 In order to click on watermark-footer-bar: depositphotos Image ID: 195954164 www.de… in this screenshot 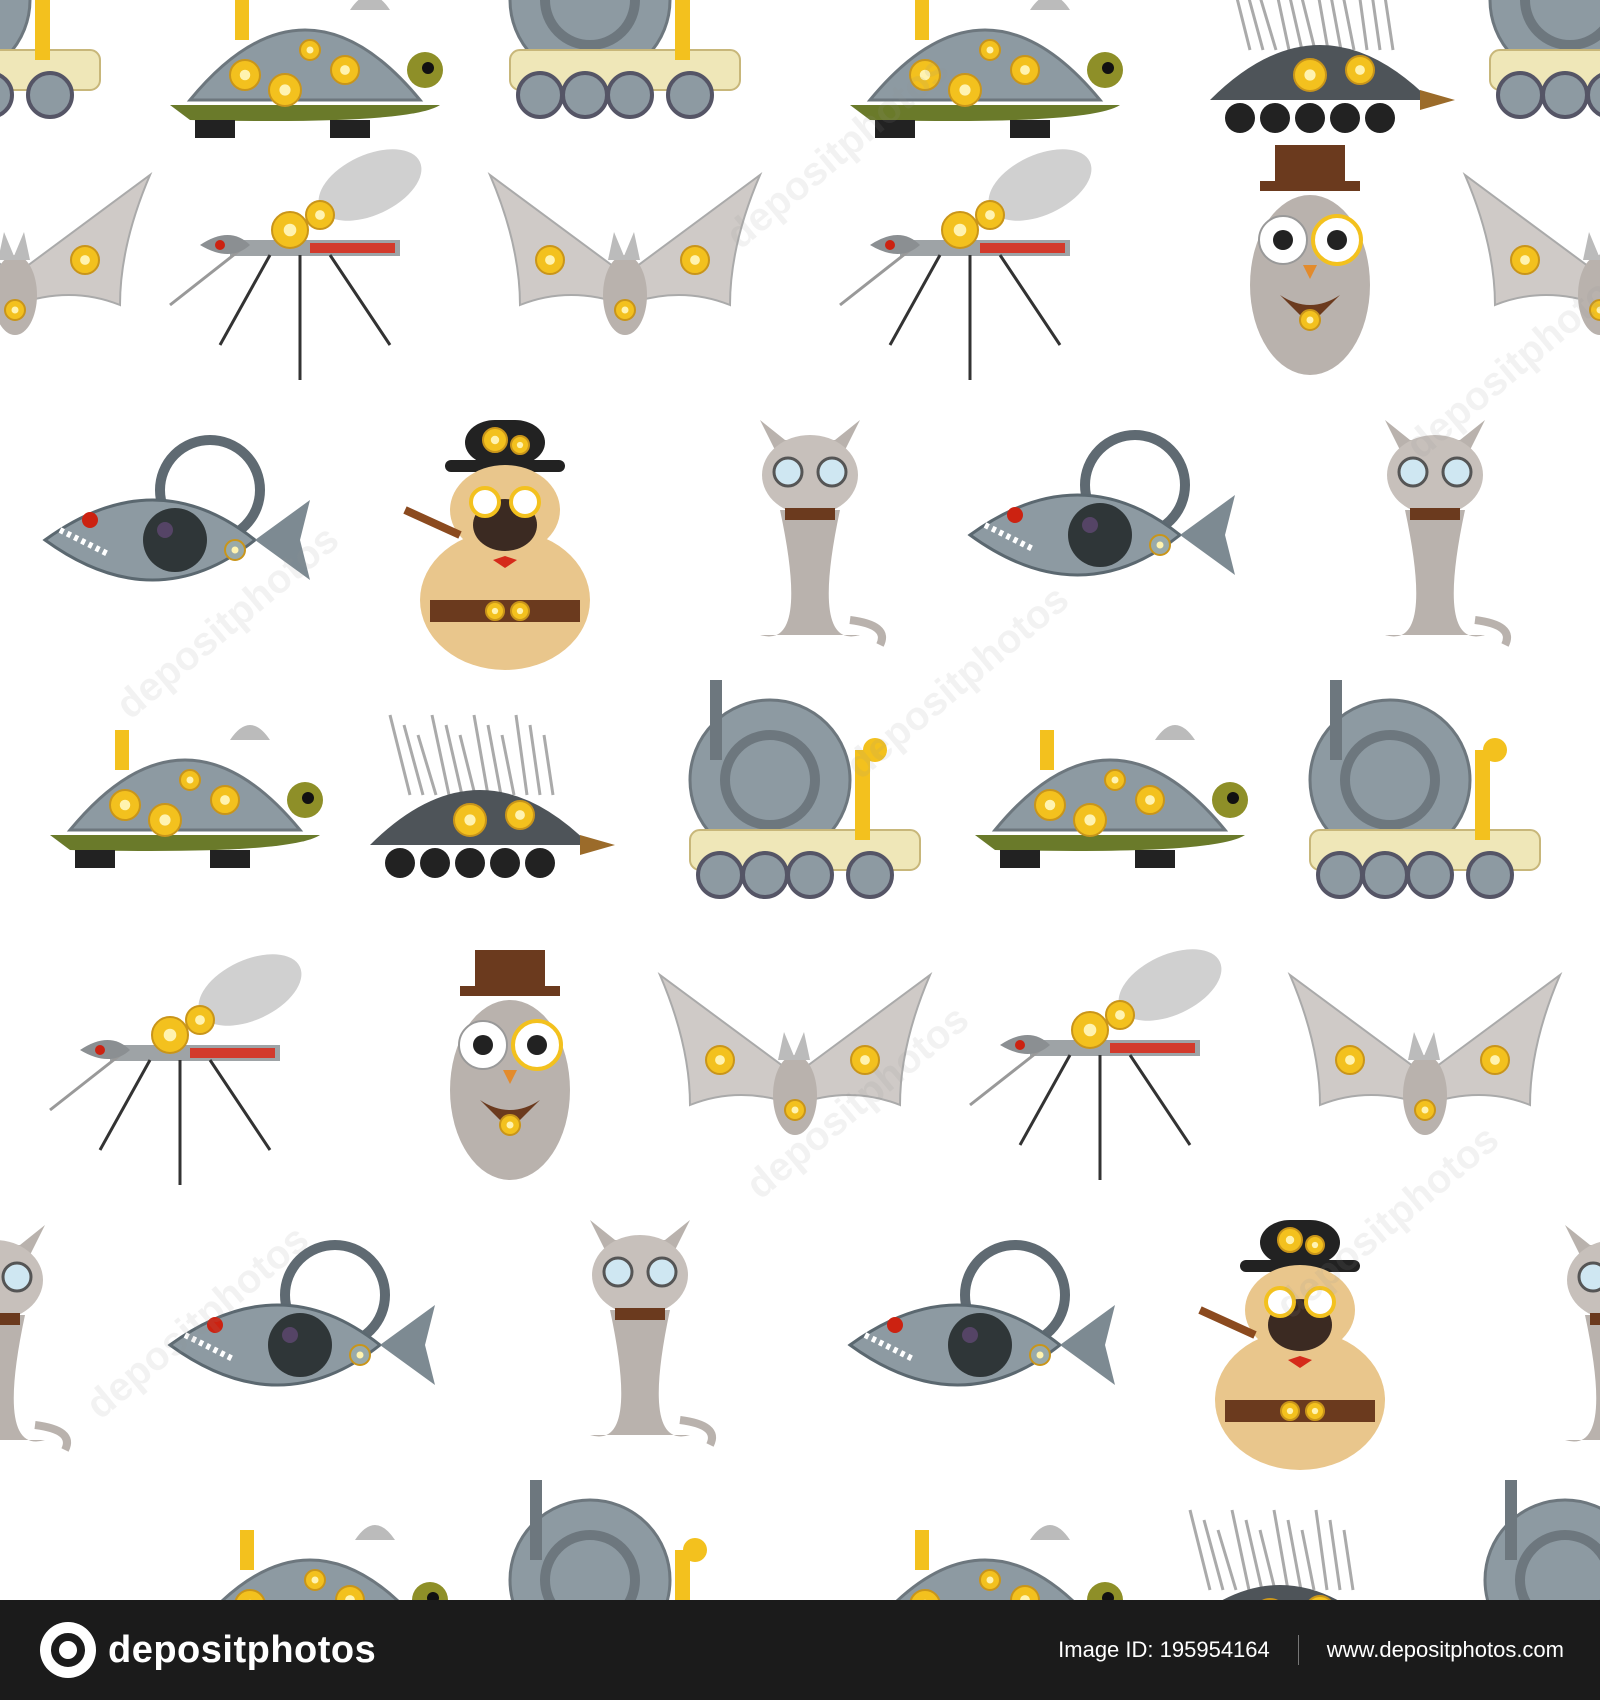, I will do `click(800, 1650)`.